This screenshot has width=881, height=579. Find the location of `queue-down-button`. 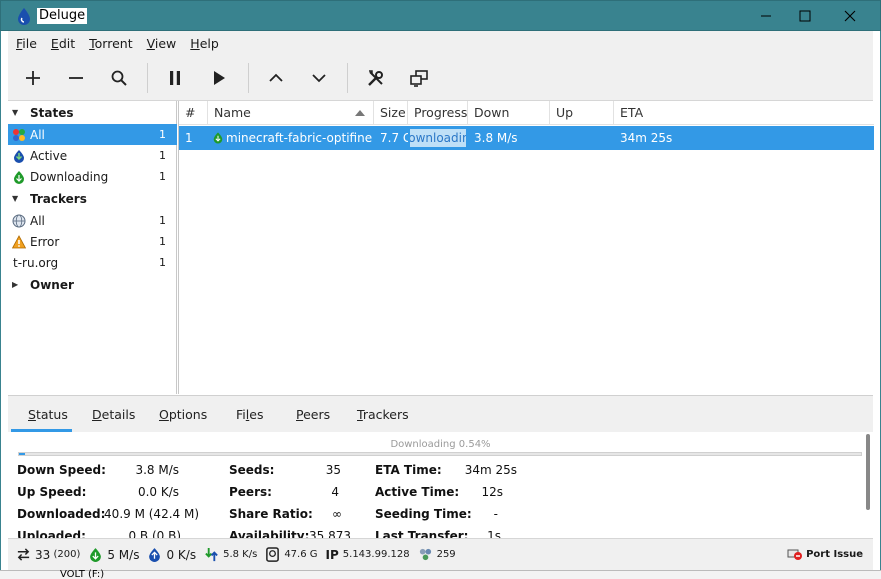

queue-down-button is located at coordinates (319, 78).